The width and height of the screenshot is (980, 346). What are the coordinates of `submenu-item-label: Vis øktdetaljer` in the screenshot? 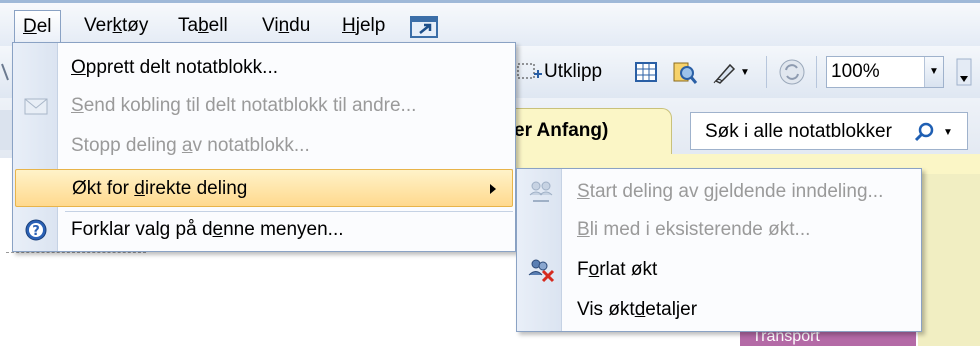 It's located at (637, 310).